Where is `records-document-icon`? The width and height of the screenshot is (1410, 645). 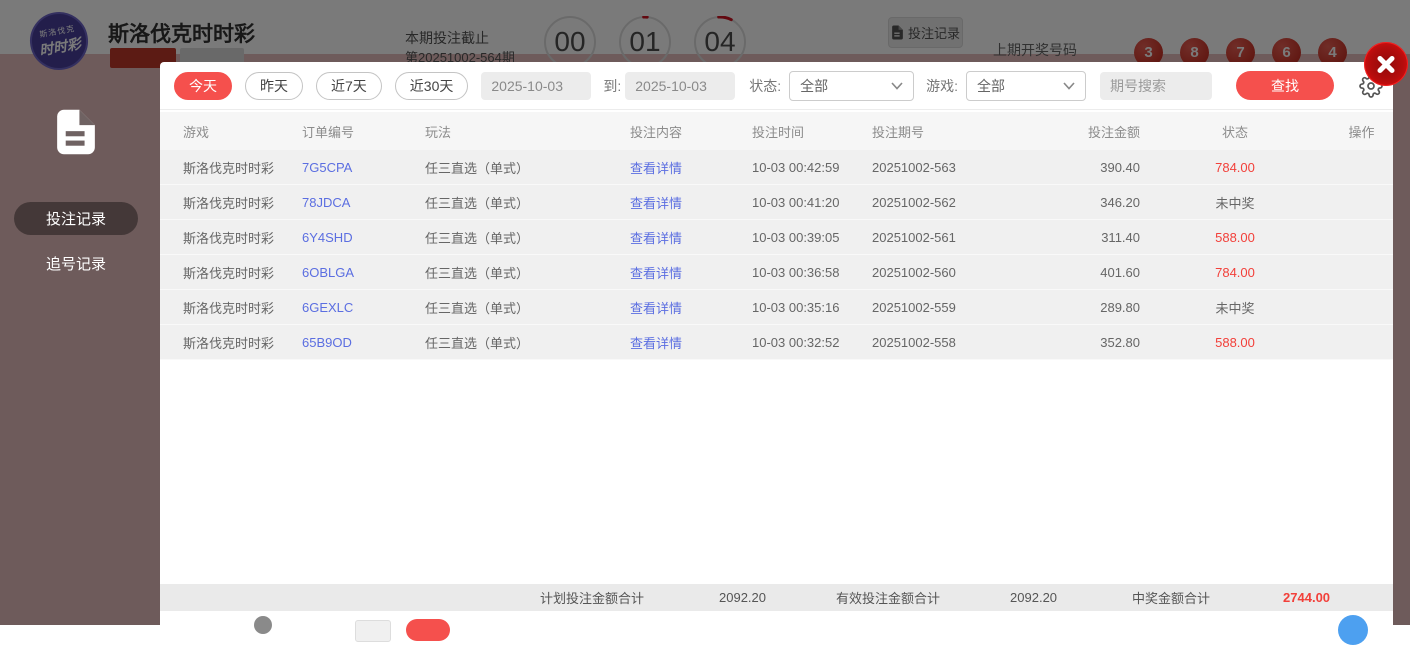 records-document-icon is located at coordinates (76, 132).